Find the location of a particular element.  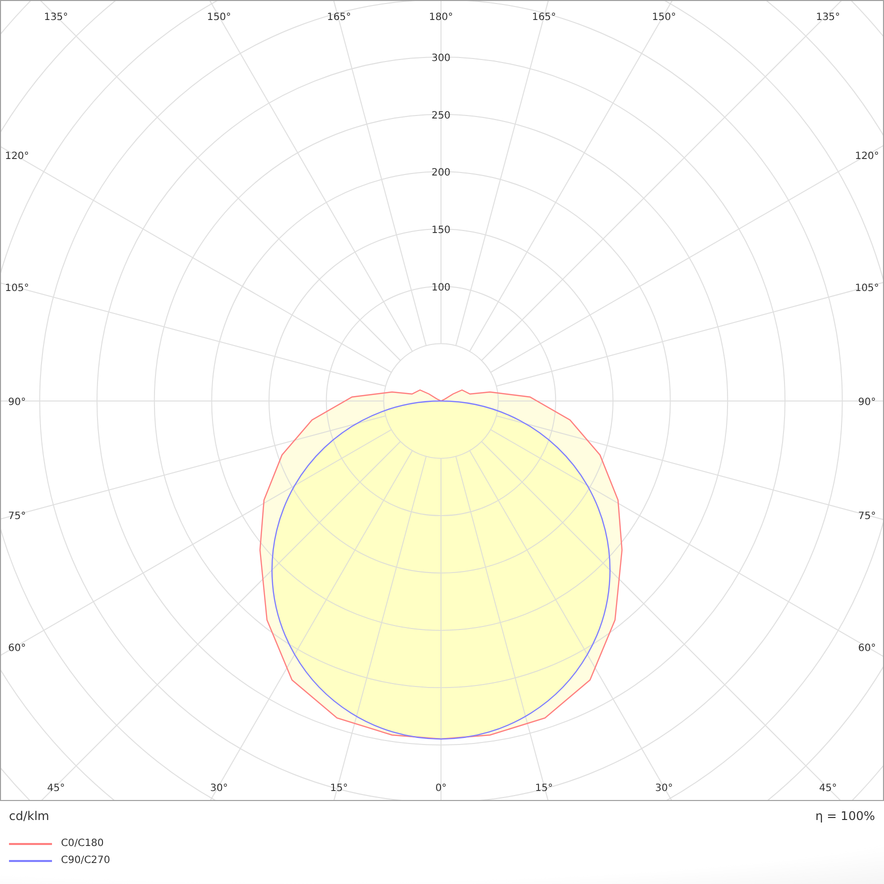

radial-label: 250 is located at coordinates (441, 116).